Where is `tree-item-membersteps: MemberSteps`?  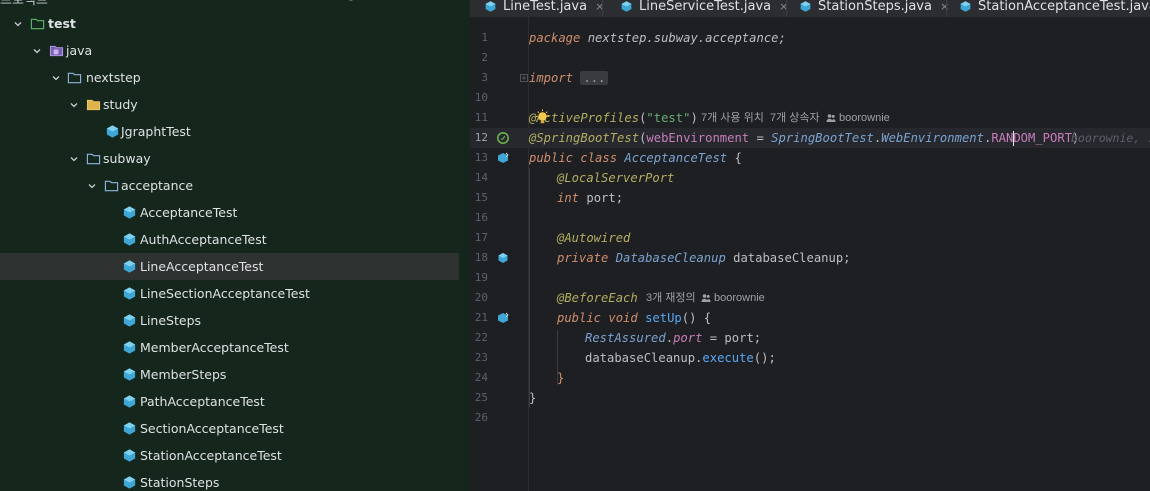 tree-item-membersteps: MemberSteps is located at coordinates (235, 374).